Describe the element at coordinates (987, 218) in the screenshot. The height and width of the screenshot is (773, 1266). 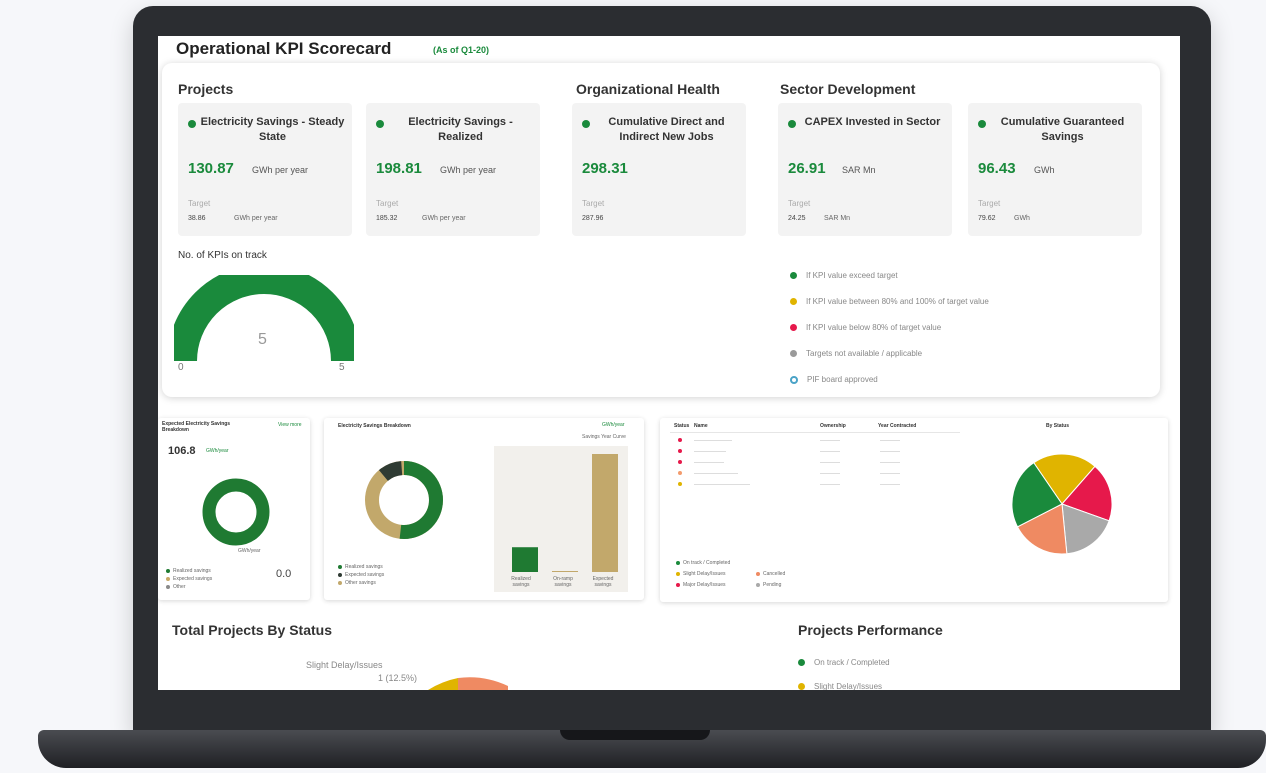
I see `target-value: 79.62` at that location.